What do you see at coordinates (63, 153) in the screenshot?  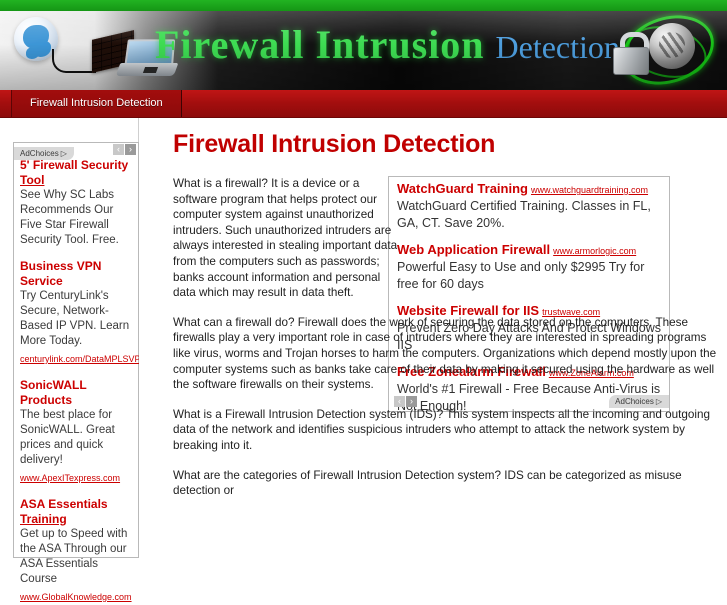 I see `adchoices-triangle-icon: ▷` at bounding box center [63, 153].